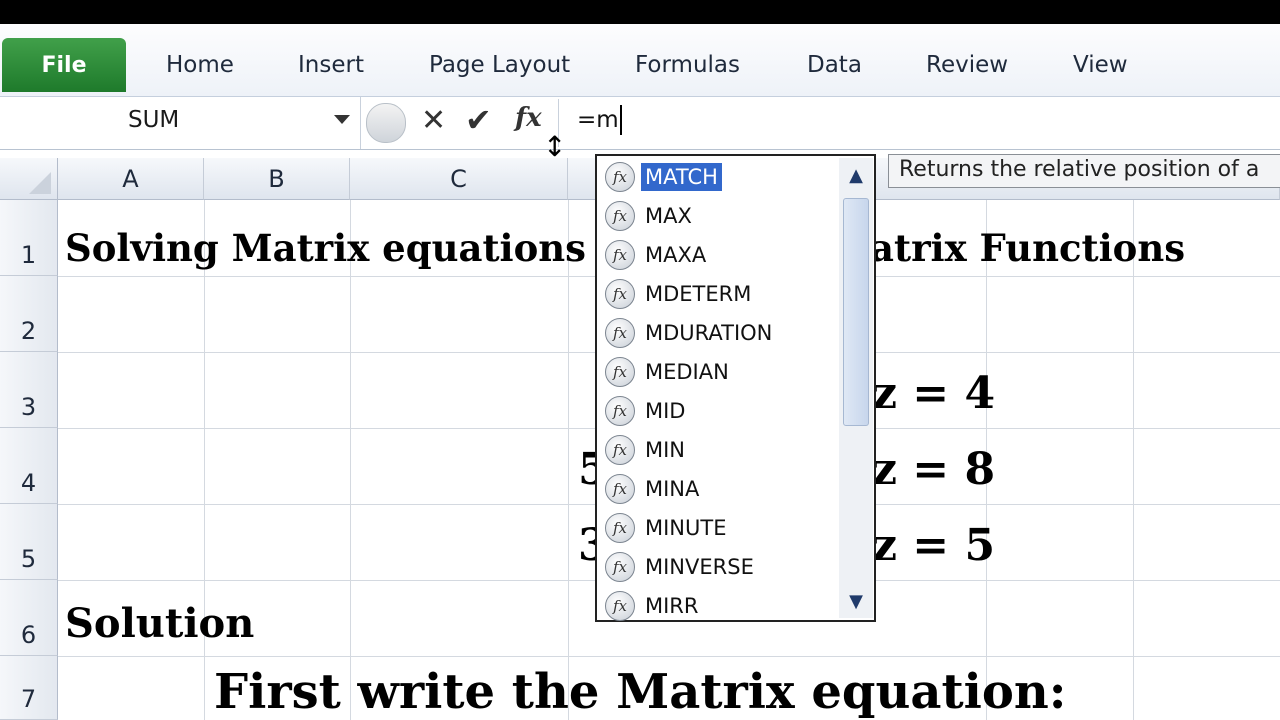  I want to click on row-header-3: 3, so click(29, 390).